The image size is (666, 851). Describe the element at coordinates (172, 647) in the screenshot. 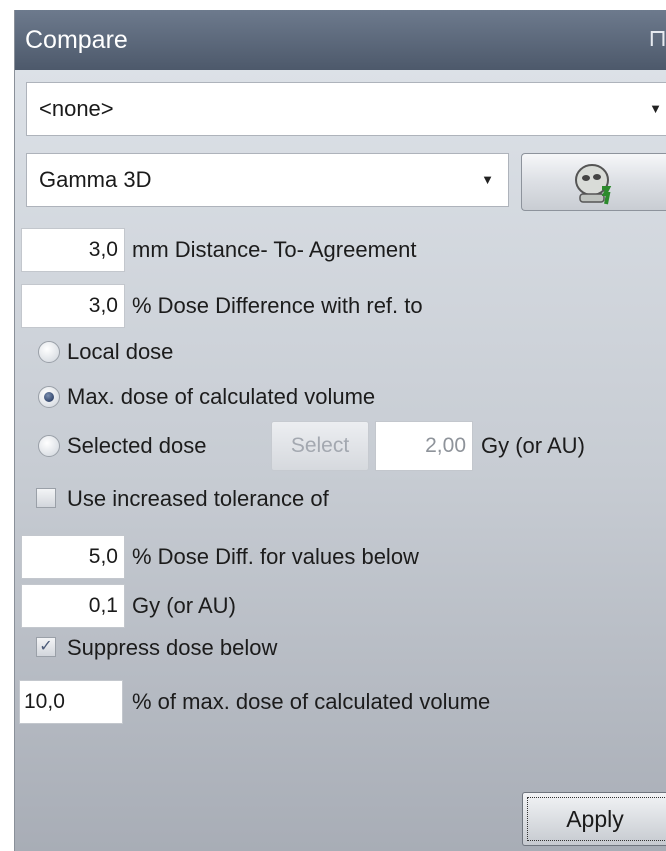

I see `suppress-dose-label: Suppress dose below` at that location.